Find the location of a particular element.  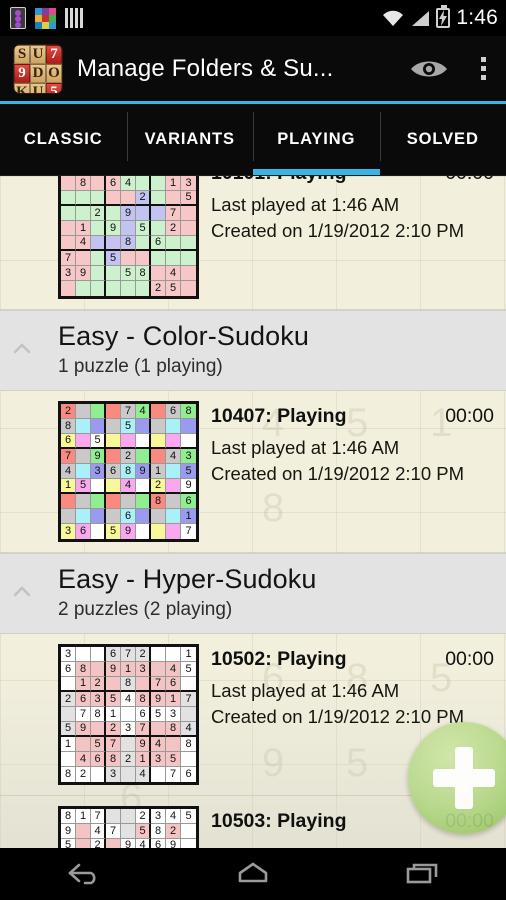

tab-variants: VARIANTS is located at coordinates (190, 139).